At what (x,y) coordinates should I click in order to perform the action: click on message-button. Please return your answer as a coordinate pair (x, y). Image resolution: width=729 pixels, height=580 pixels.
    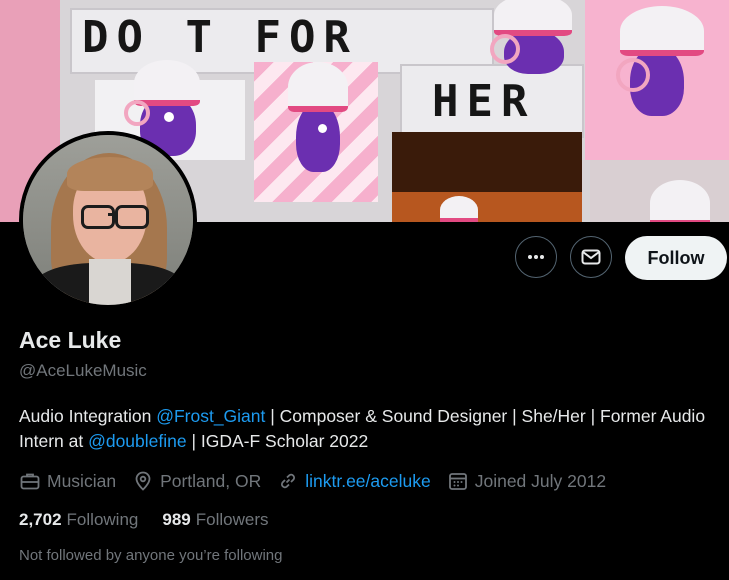
    Looking at the image, I should click on (591, 257).